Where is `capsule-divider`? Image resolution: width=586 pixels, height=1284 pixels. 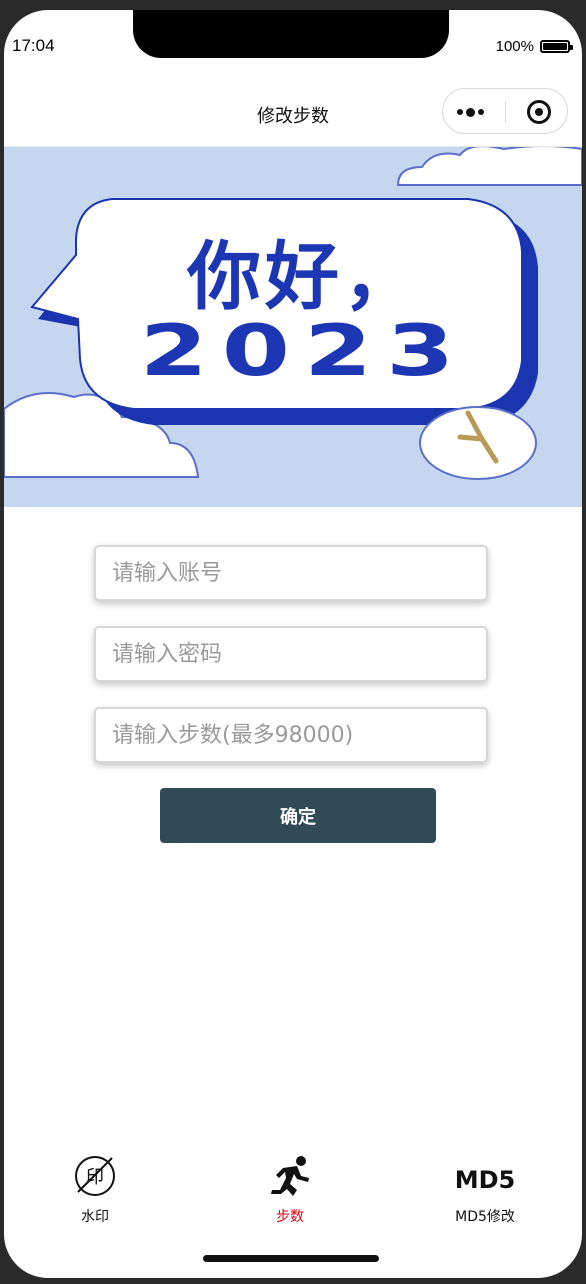
capsule-divider is located at coordinates (505, 112).